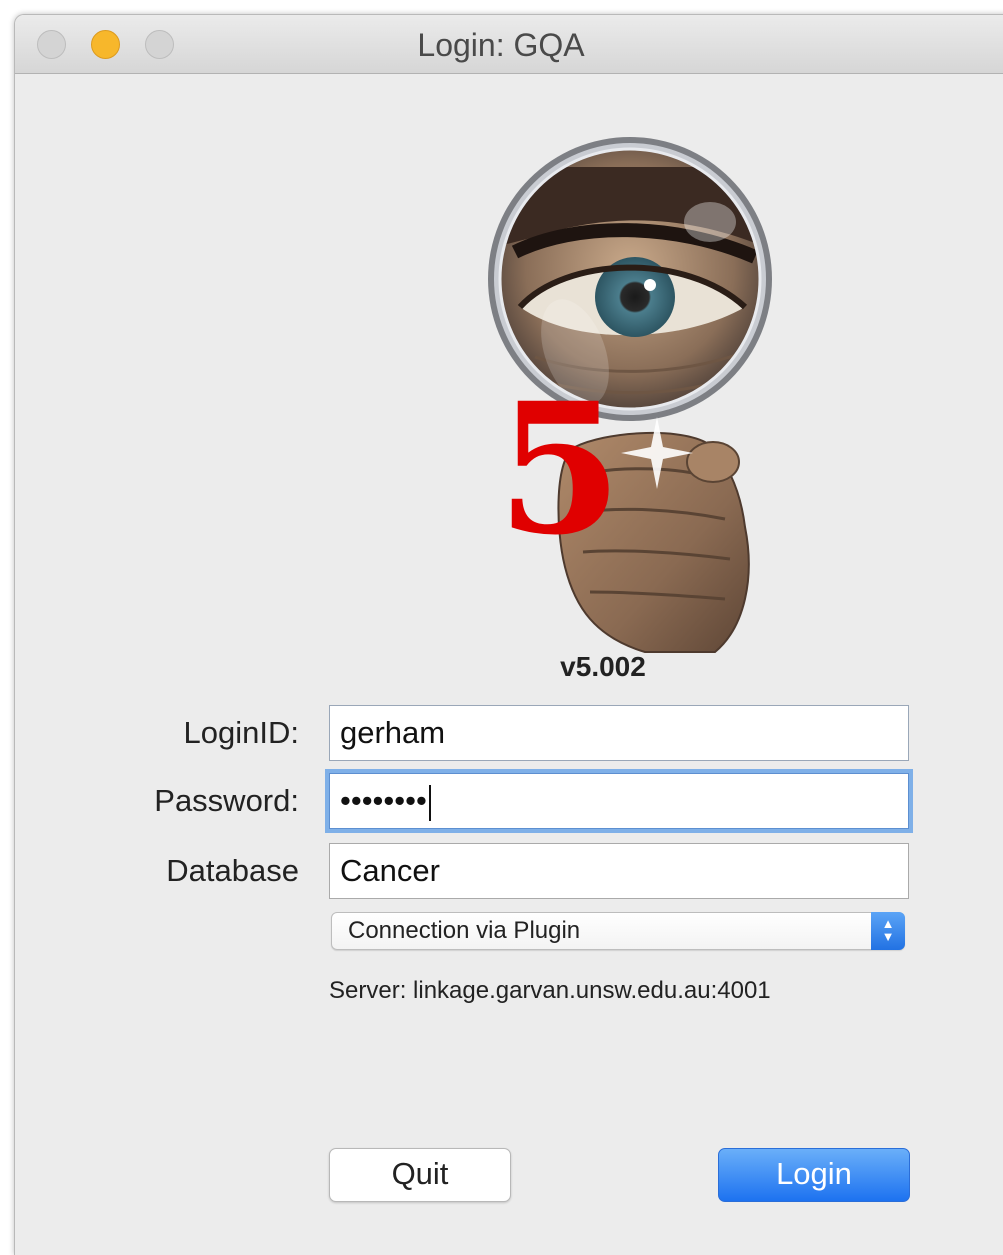 This screenshot has width=1003, height=1255. I want to click on title-bar: Login: GQA, so click(509, 44).